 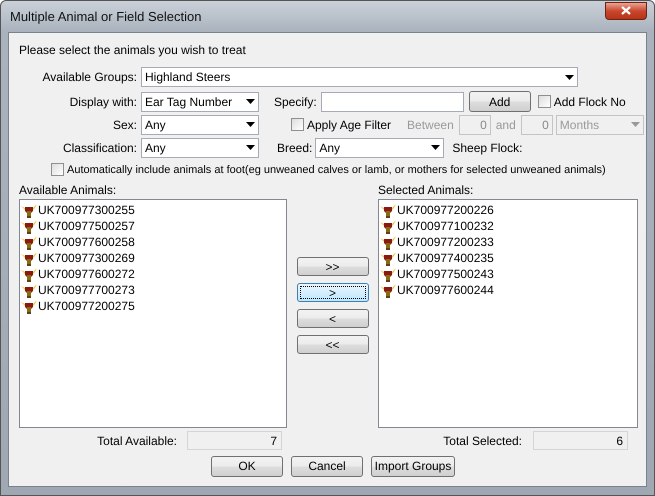 I want to click on dropdown-value: Months, so click(x=580, y=125).